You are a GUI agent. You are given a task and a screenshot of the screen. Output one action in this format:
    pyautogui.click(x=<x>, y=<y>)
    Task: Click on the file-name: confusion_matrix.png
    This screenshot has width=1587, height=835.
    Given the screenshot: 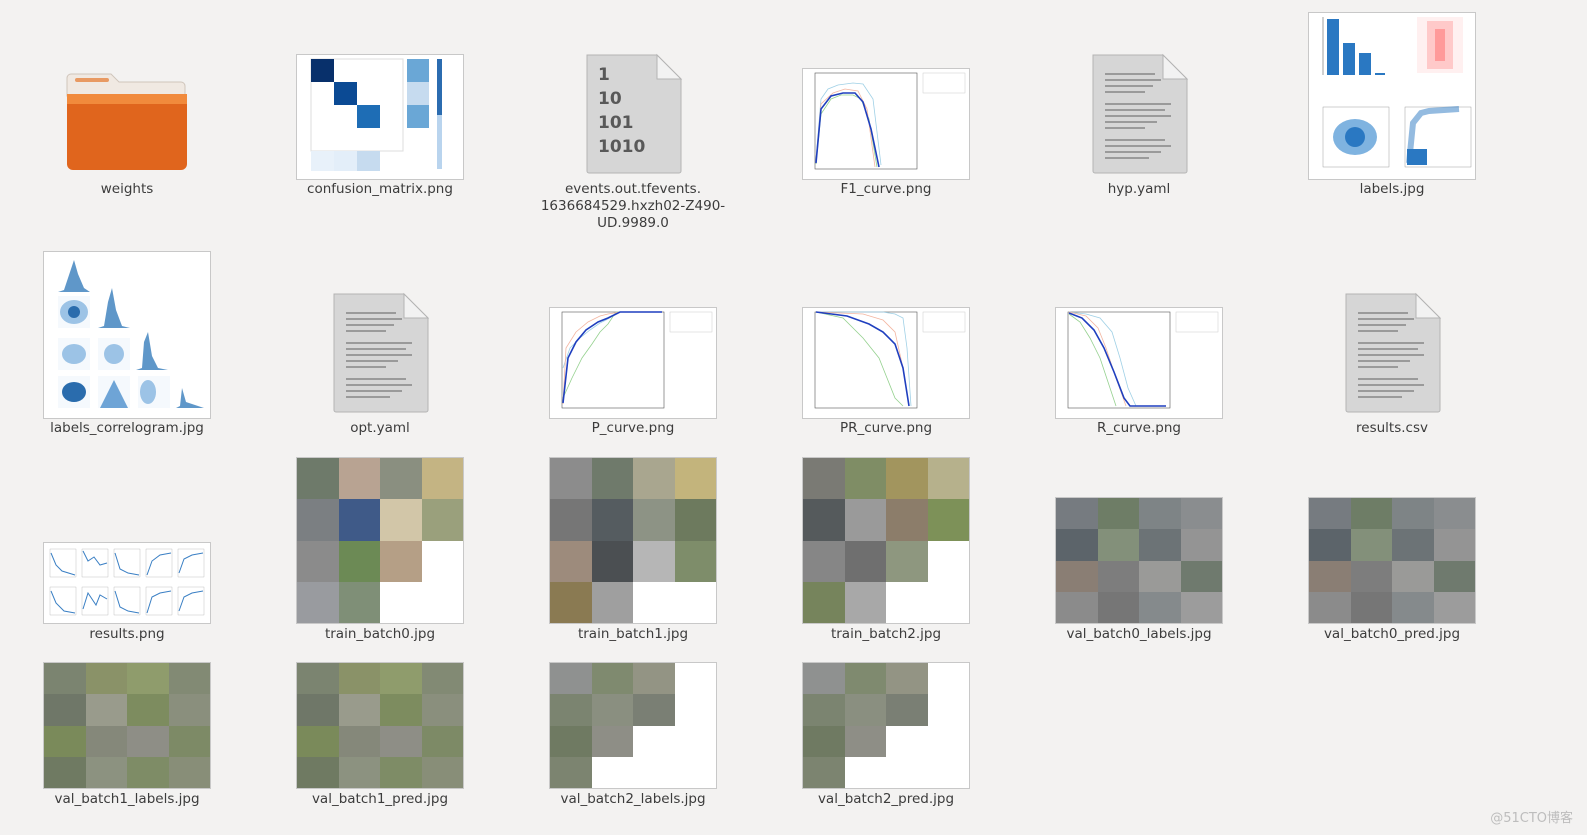 What is the action you would take?
    pyautogui.click(x=380, y=189)
    